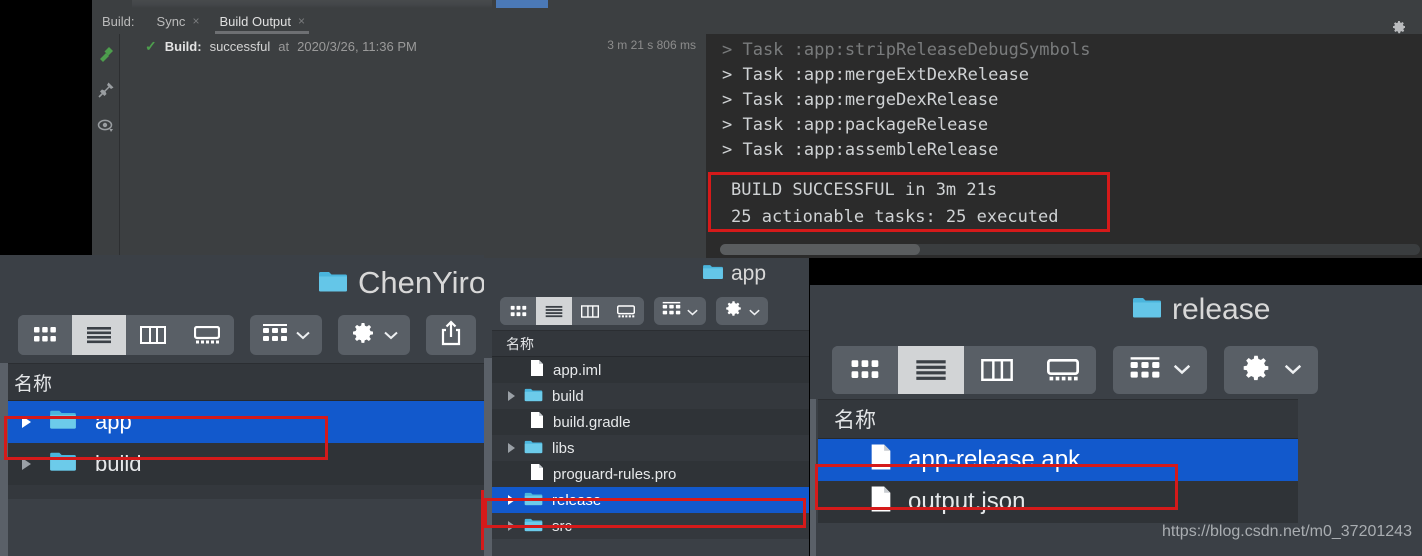  What do you see at coordinates (646, 311) in the screenshot?
I see `finder-toolbar` at bounding box center [646, 311].